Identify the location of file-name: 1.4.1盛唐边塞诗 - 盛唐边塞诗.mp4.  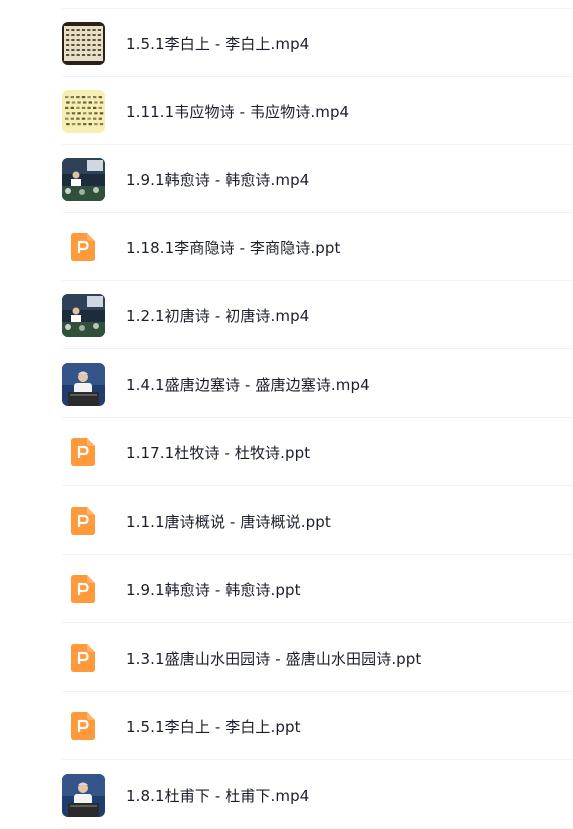
(248, 384).